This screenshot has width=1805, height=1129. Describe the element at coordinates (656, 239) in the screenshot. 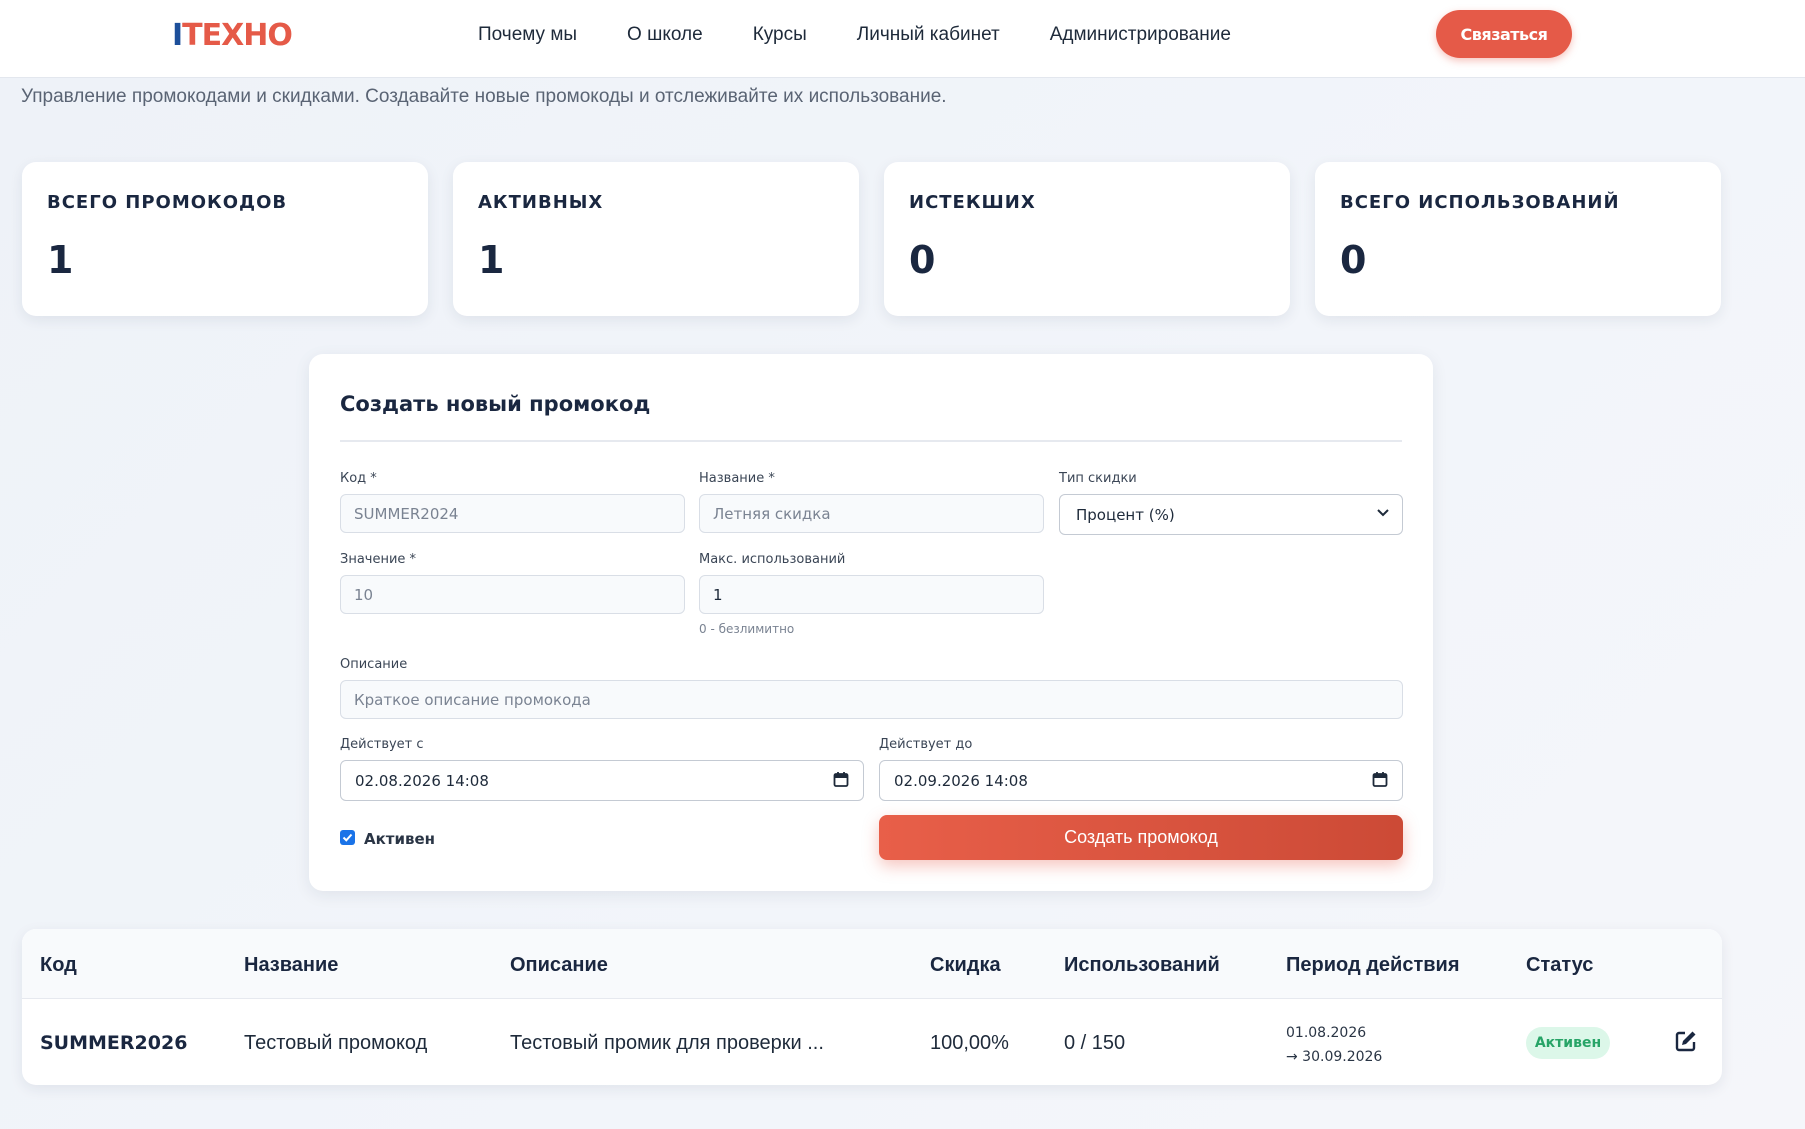

I see `stat-card-active: Активных 1` at that location.